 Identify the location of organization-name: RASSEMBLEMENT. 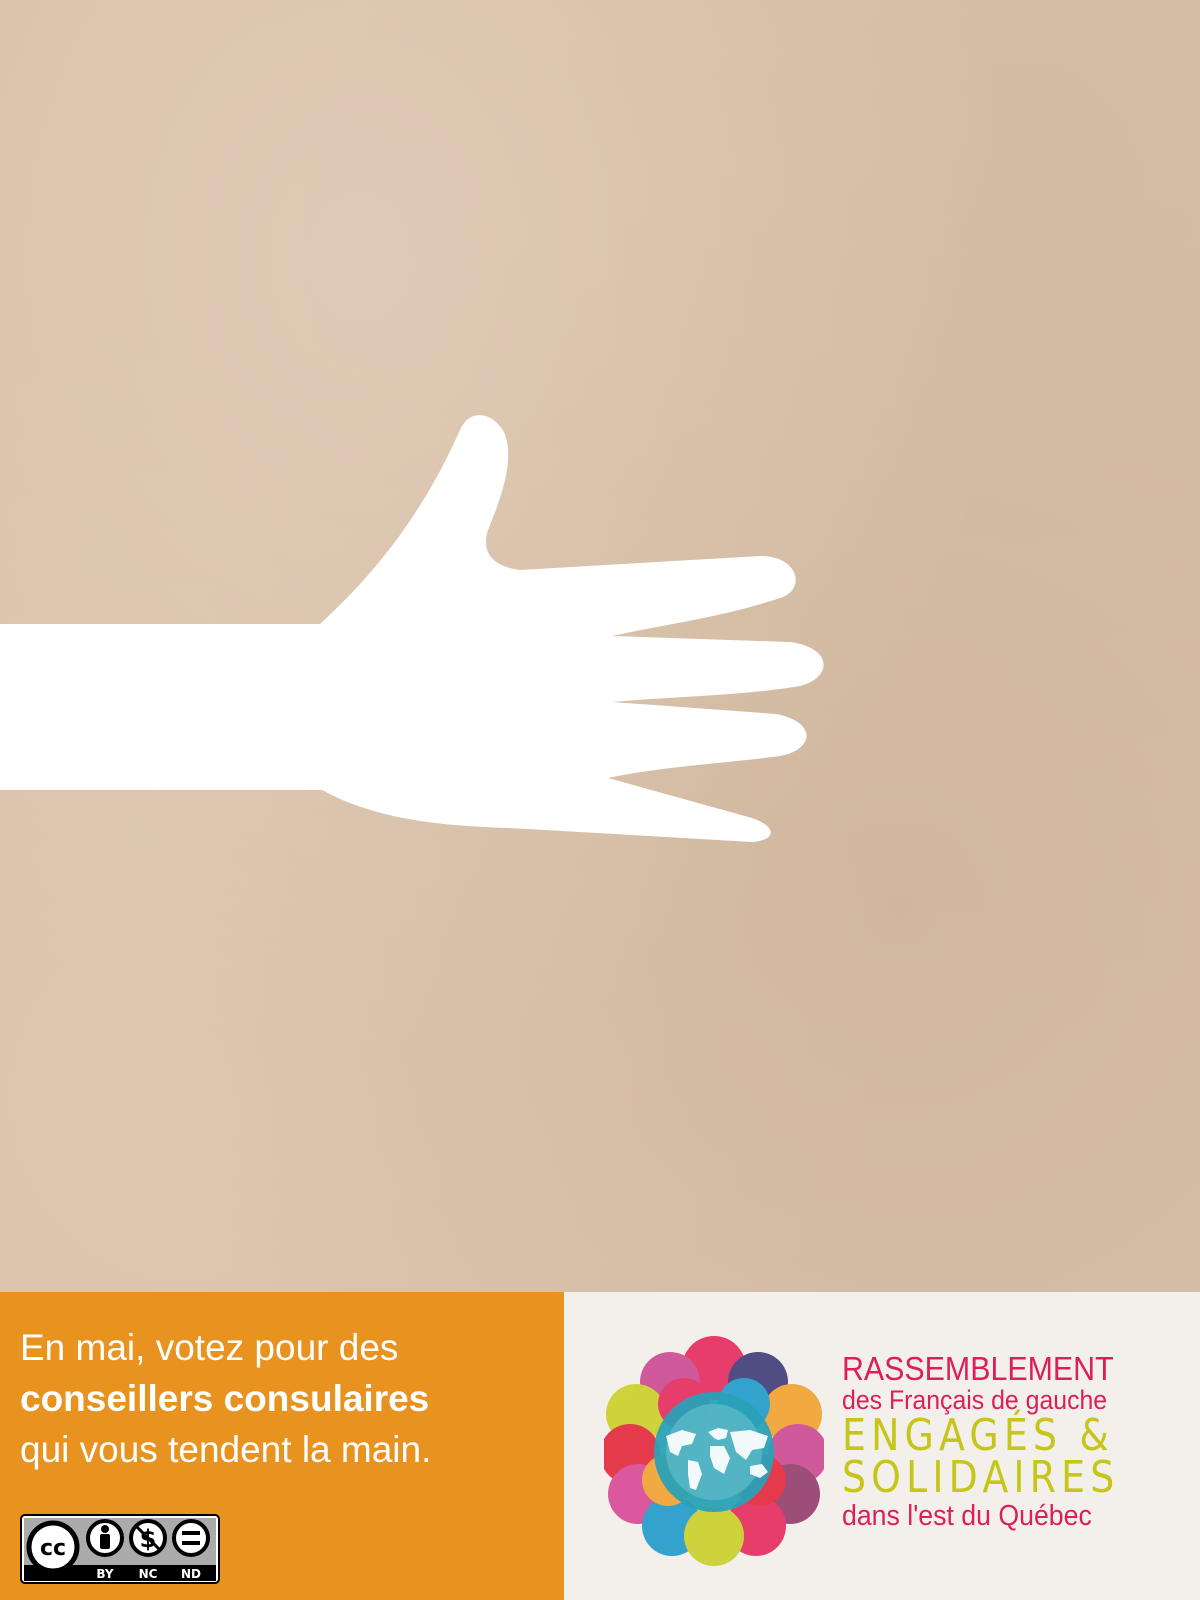
(978, 1368).